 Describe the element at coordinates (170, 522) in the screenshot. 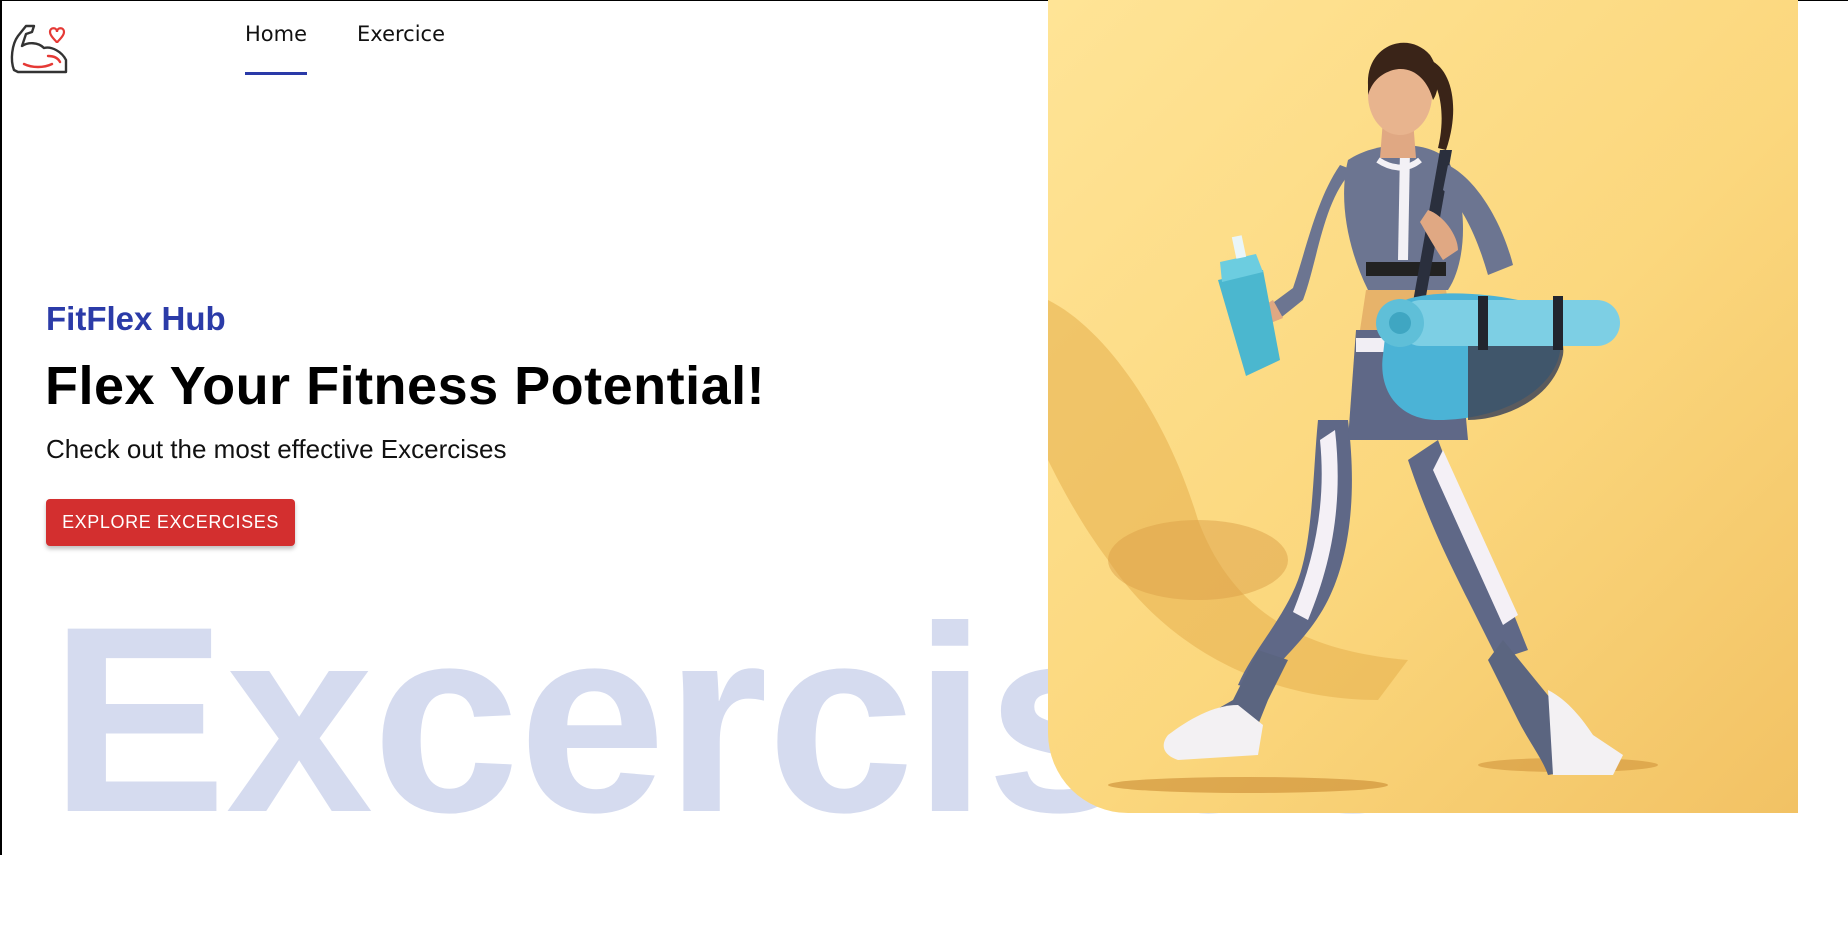

I see `explore-excercises-button: EXPLORE EXCERCISES` at that location.